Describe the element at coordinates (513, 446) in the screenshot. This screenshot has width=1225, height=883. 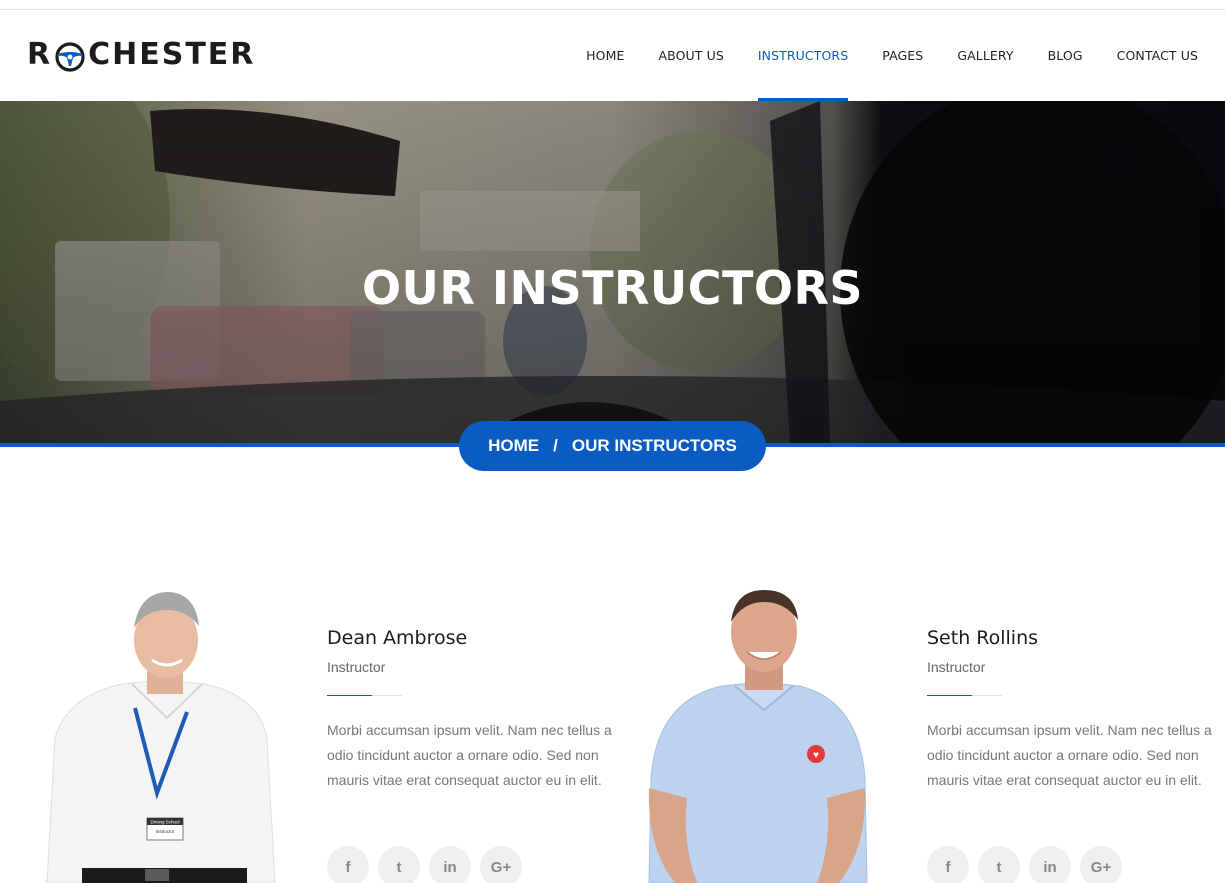
I see `breadcrumb-home-link: HOME` at that location.